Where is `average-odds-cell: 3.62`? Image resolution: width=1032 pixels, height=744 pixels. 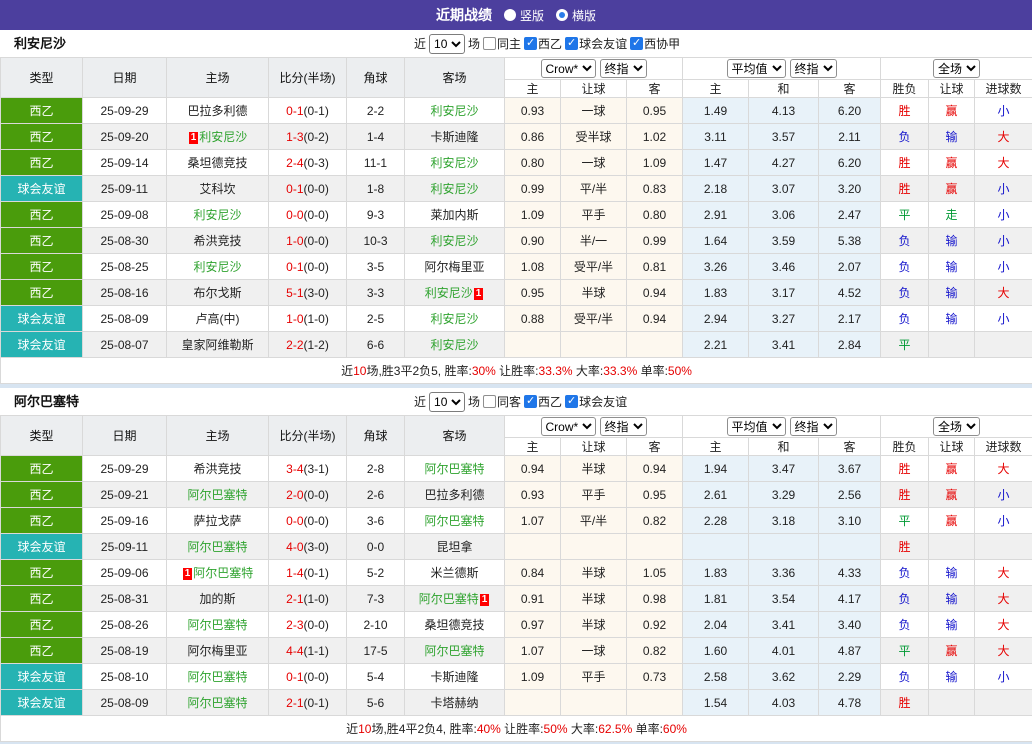
average-odds-cell: 3.62 is located at coordinates (784, 677).